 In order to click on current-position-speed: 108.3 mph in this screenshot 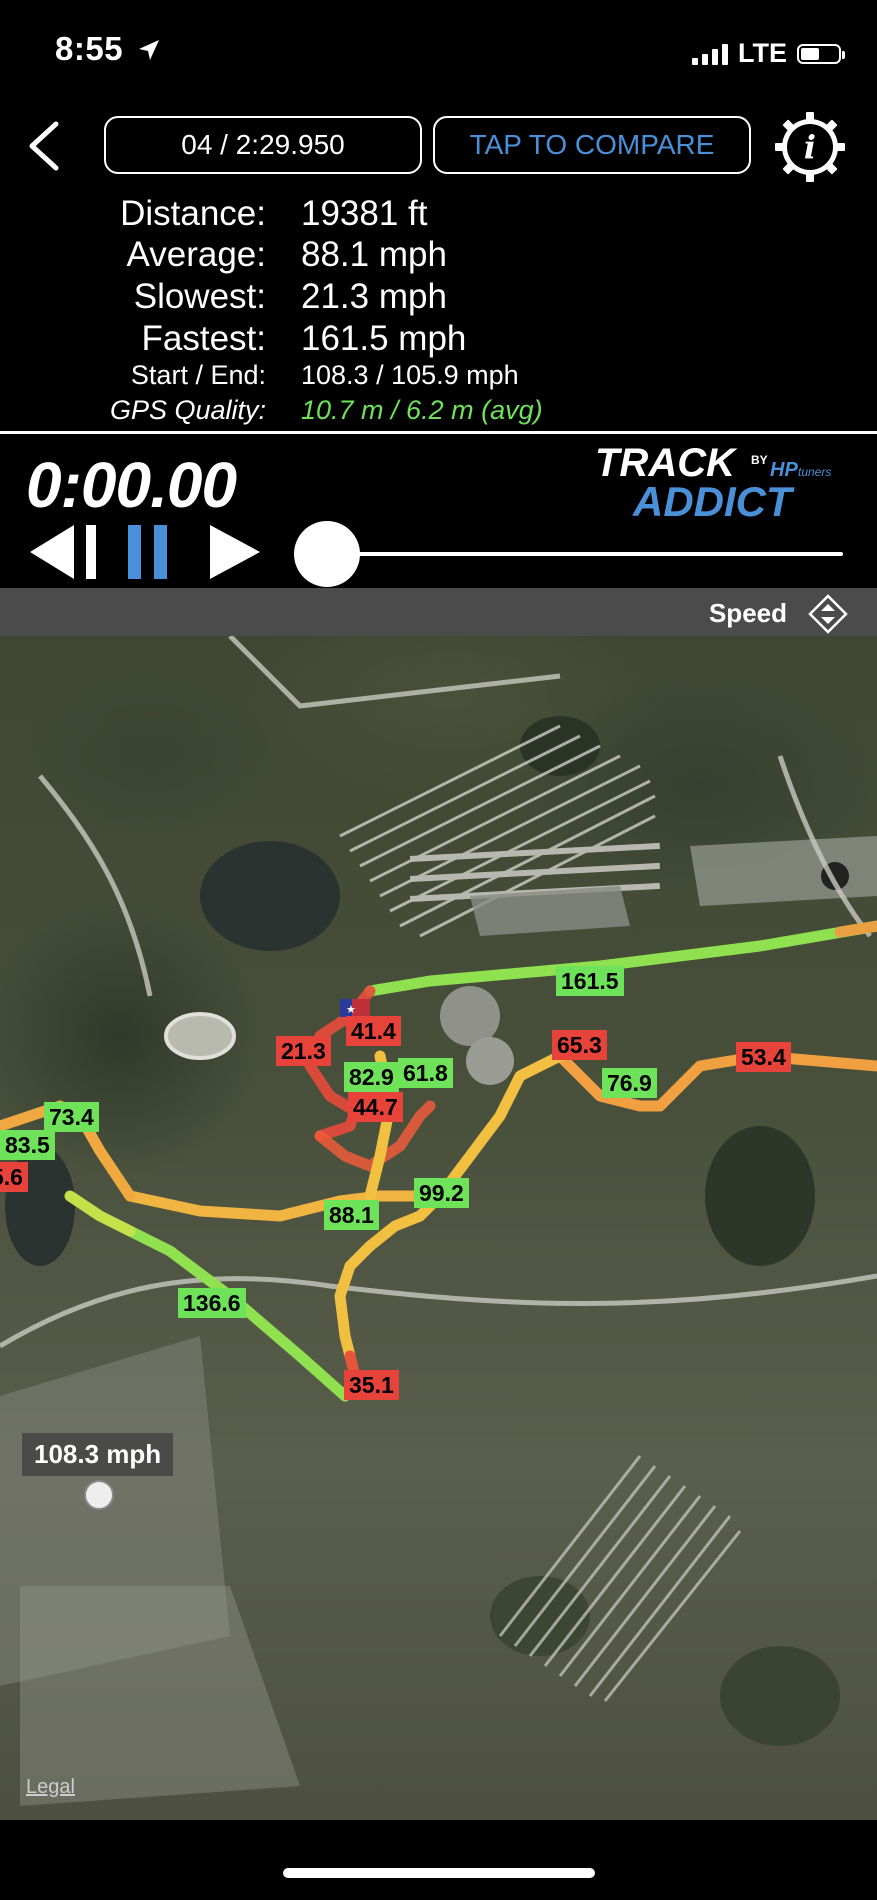, I will do `click(98, 1454)`.